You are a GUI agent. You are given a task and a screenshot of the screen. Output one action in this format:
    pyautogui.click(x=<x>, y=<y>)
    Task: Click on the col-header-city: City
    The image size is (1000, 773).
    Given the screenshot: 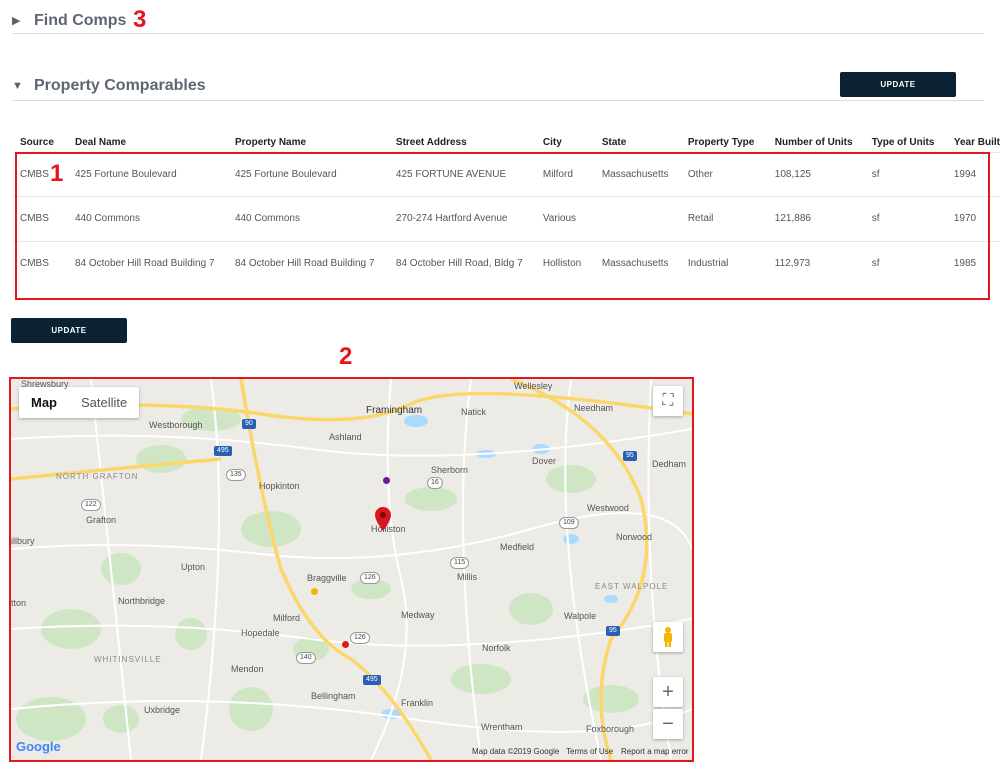 What is the action you would take?
    pyautogui.click(x=564, y=143)
    